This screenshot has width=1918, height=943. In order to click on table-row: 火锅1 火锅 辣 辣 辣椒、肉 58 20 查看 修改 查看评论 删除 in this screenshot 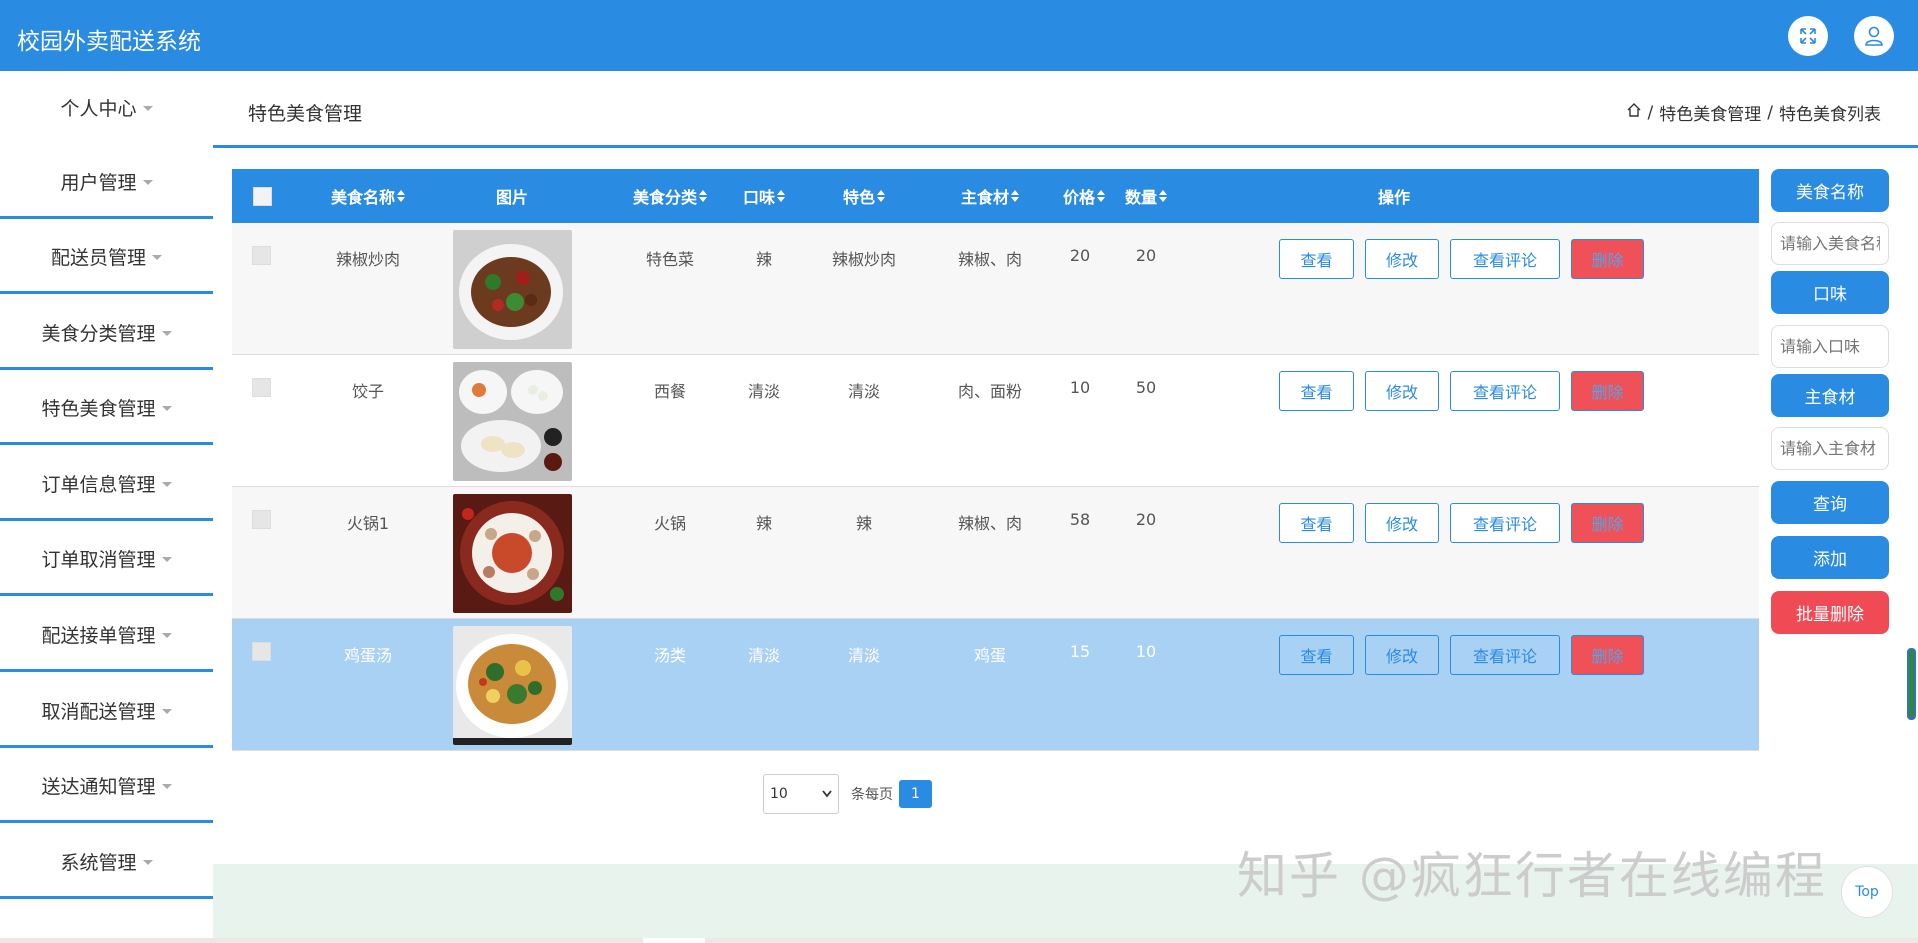, I will do `click(995, 553)`.